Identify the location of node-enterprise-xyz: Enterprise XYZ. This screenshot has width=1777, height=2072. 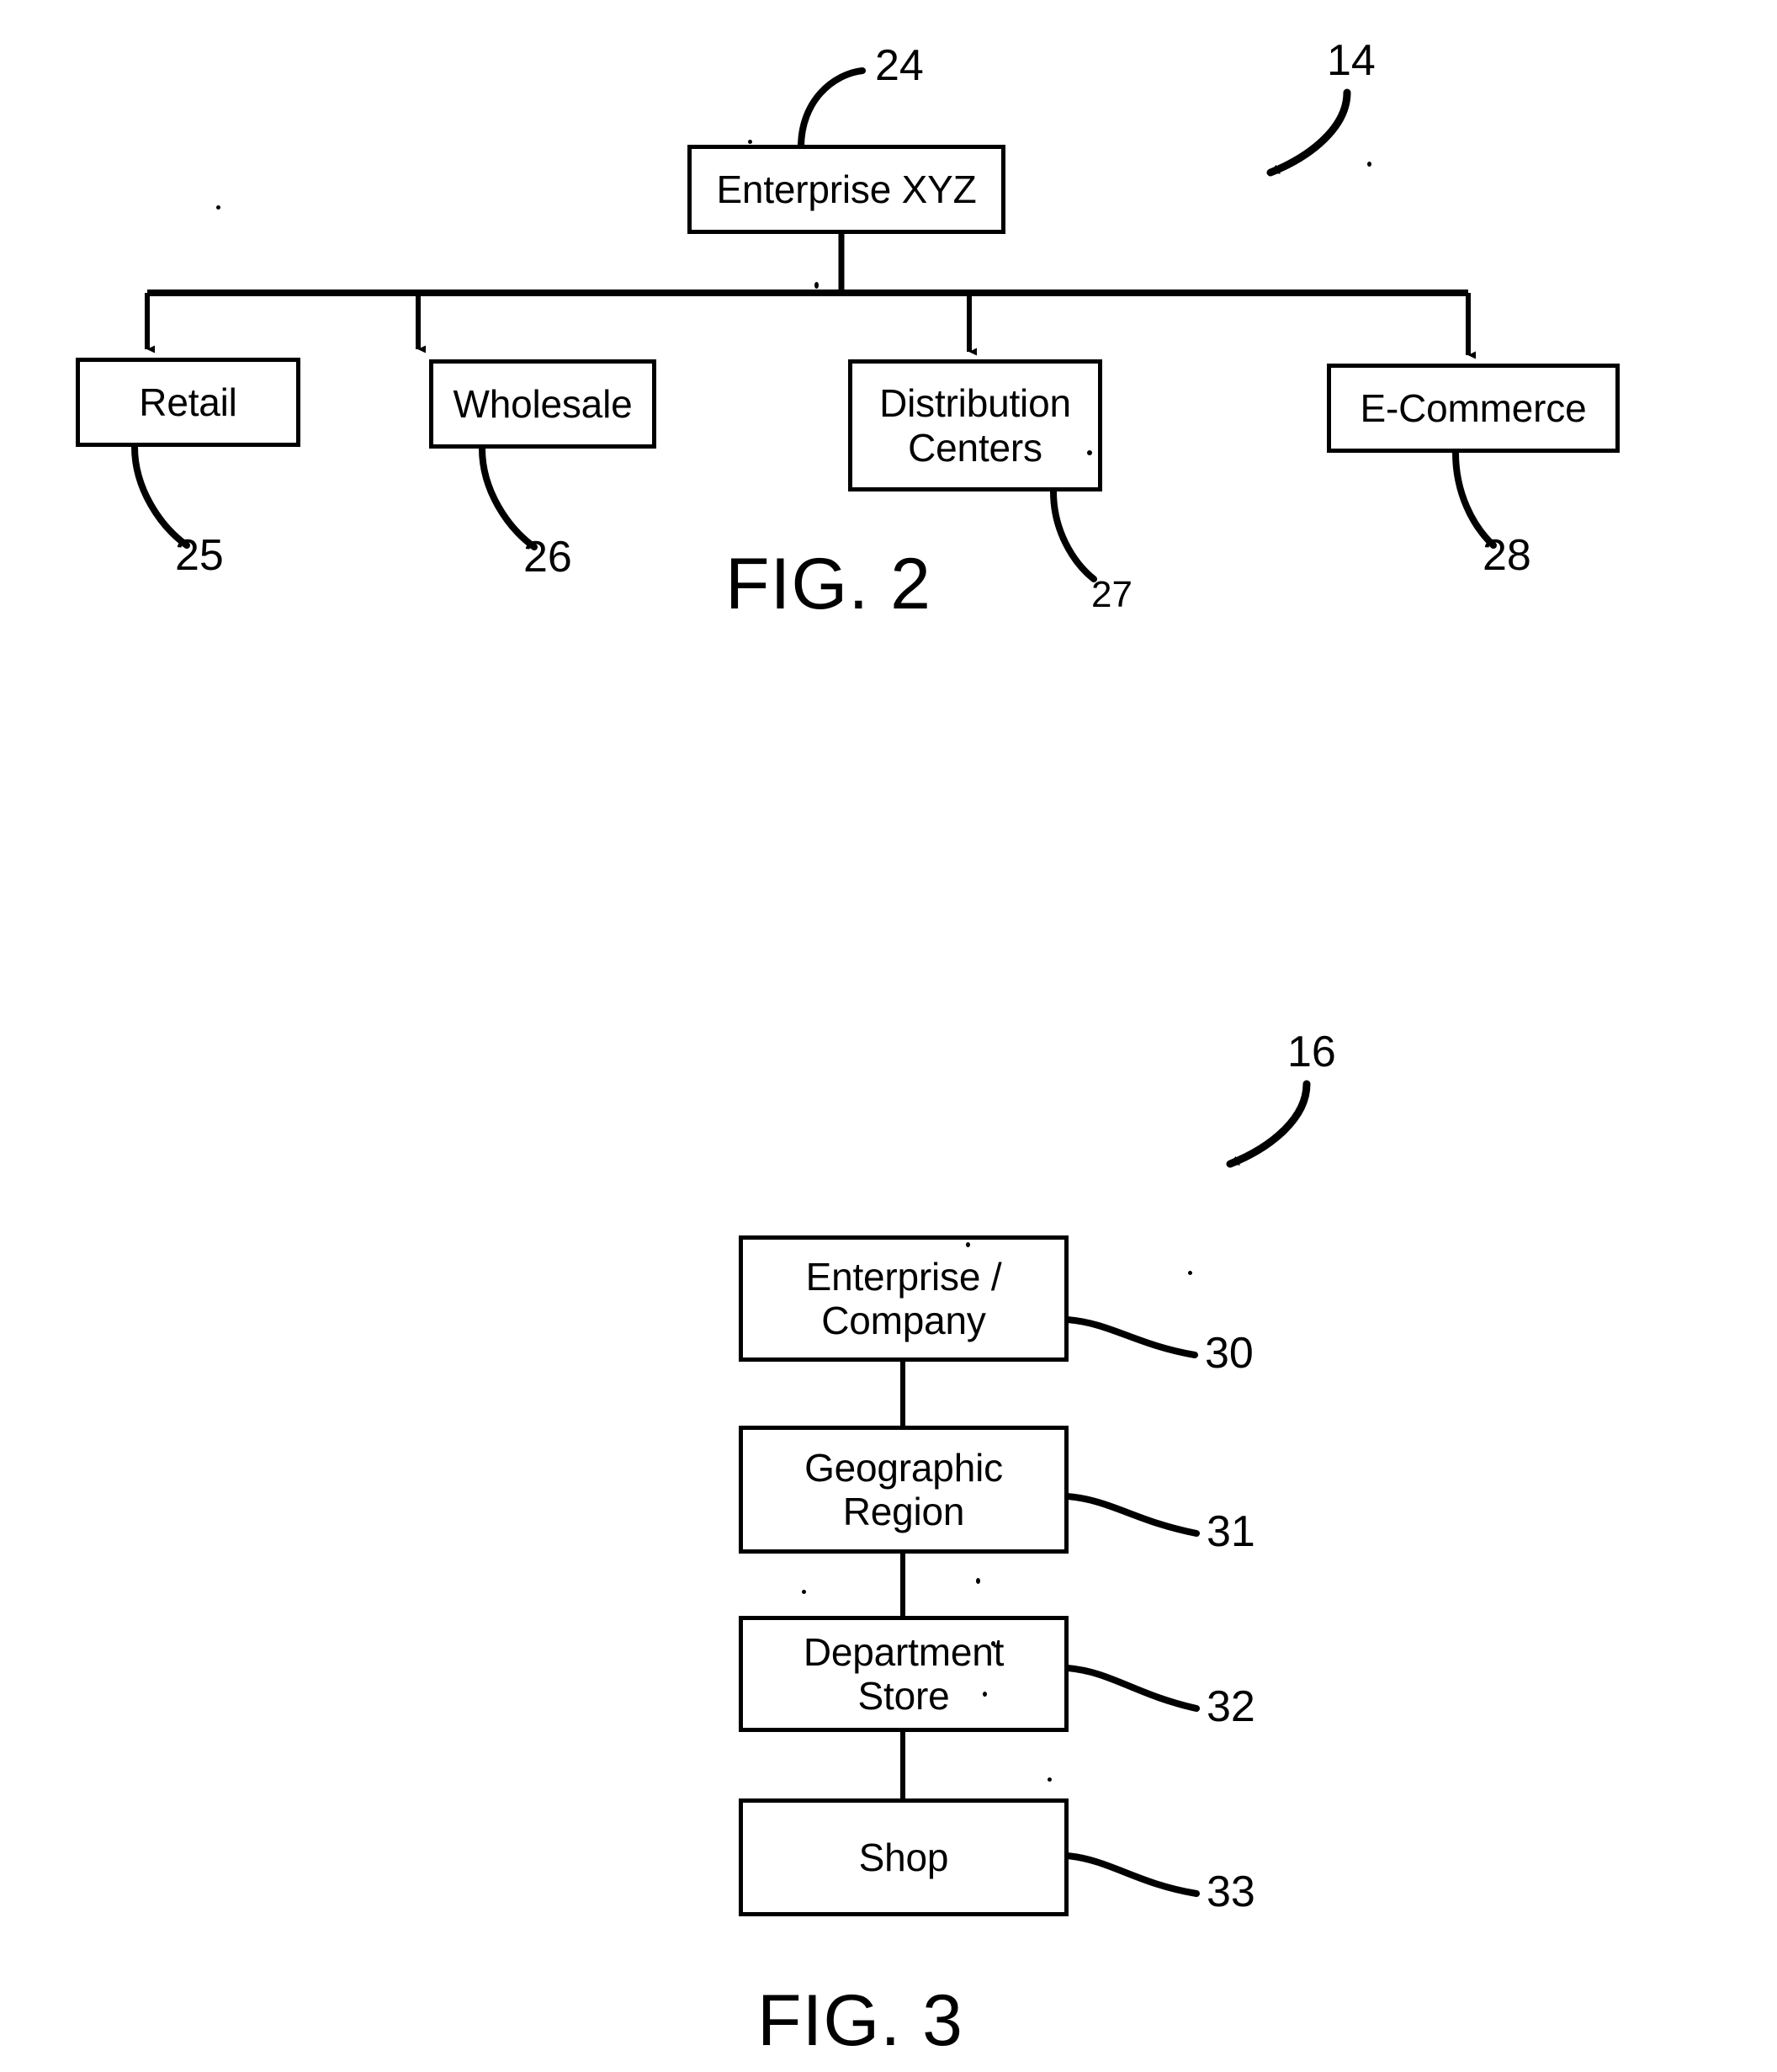
(846, 189).